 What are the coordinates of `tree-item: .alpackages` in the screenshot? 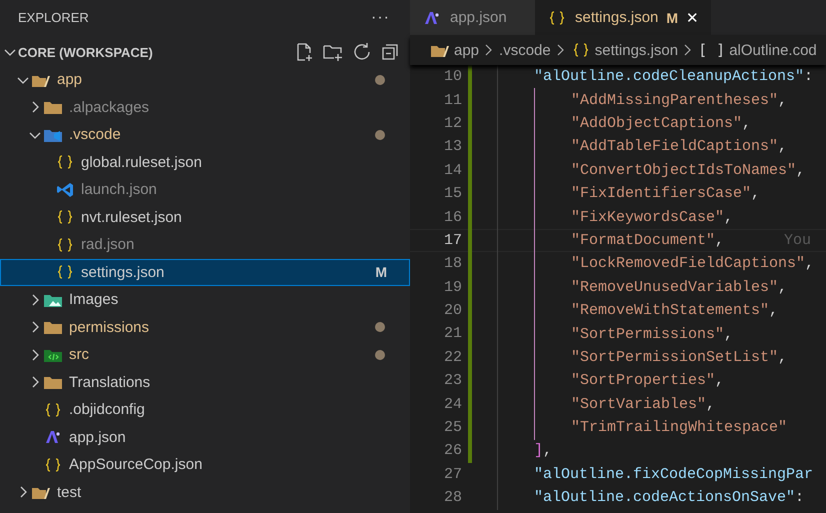 It's located at (205, 107).